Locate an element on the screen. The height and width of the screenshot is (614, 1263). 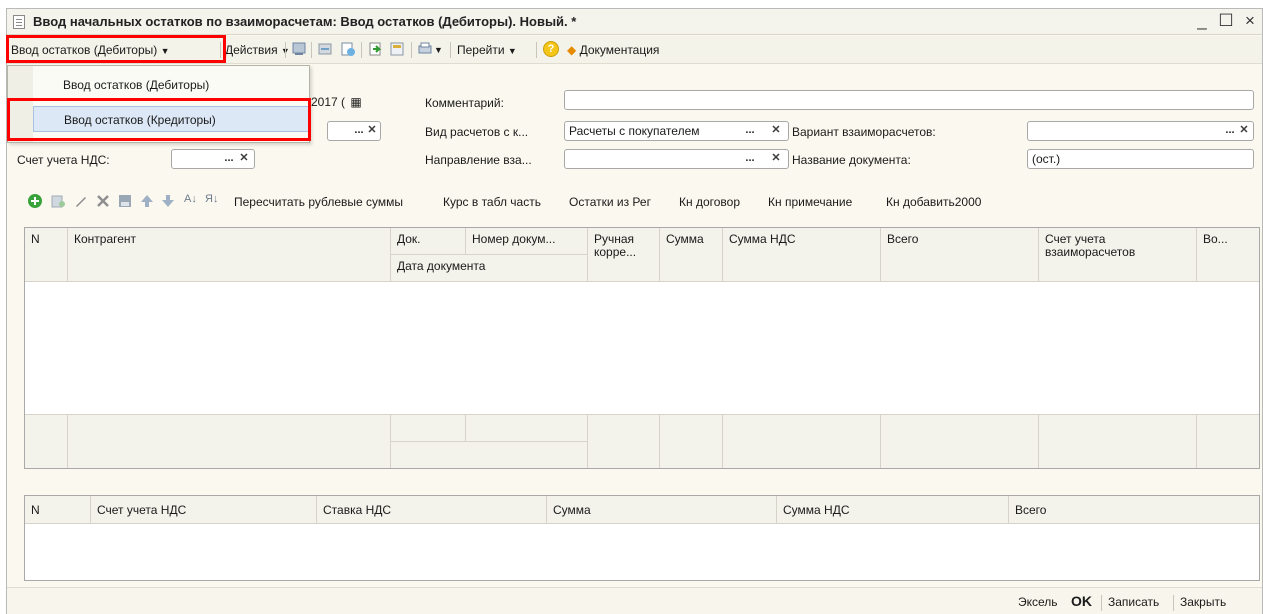
col-header-vat-account: Счет учета НДС is located at coordinates (204, 510).